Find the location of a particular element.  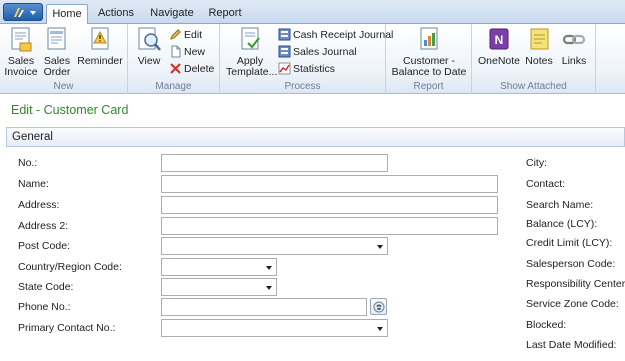

tab-actions: Actions is located at coordinates (116, 14).